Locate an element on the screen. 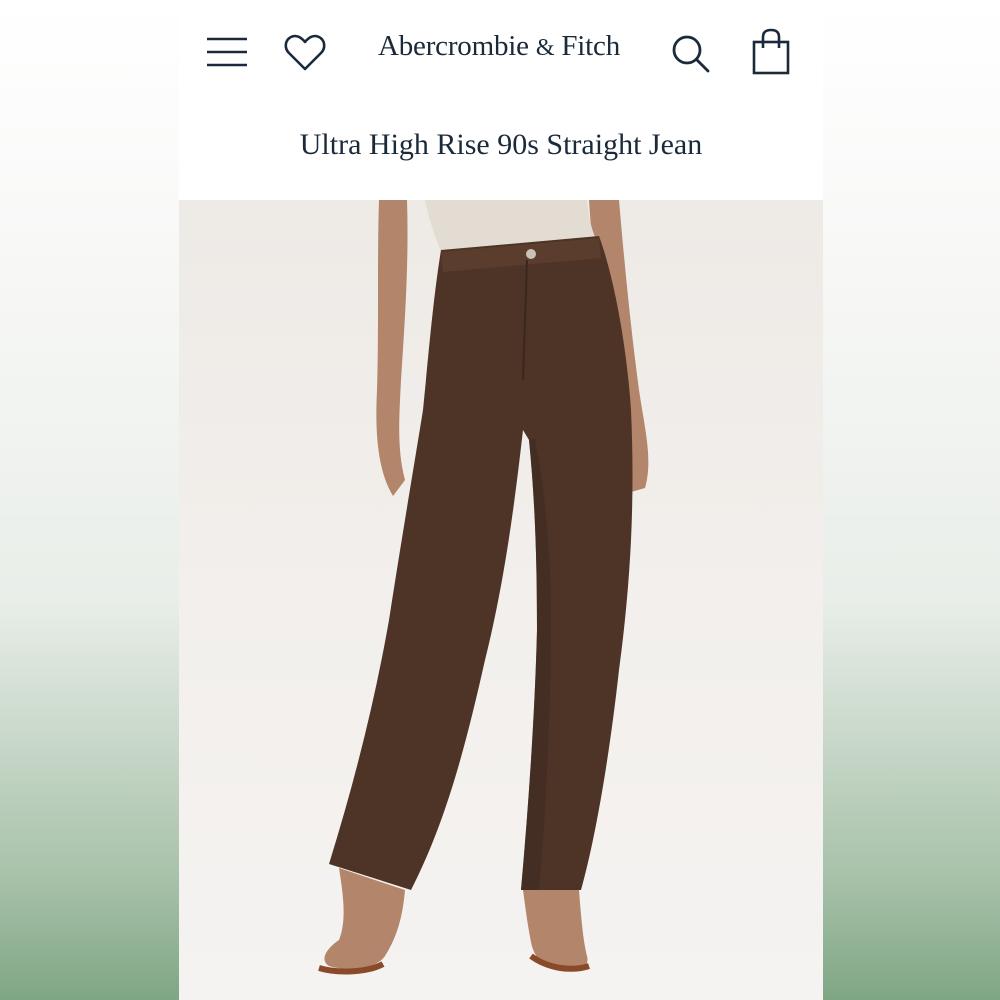 This screenshot has width=1000, height=1000. search-icon is located at coordinates (690, 53).